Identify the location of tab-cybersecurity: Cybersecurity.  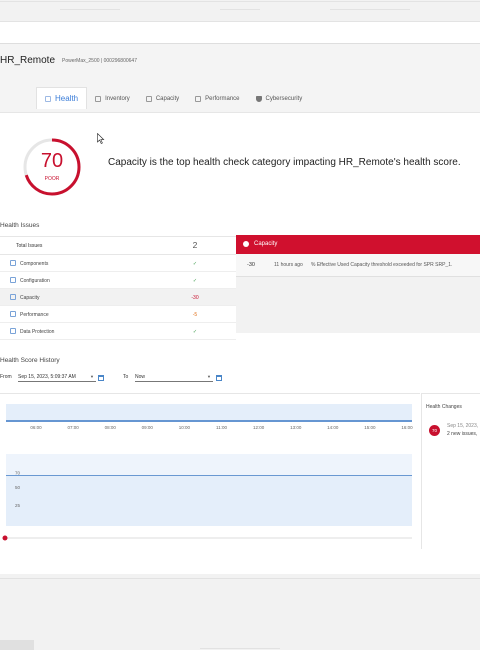
(279, 99).